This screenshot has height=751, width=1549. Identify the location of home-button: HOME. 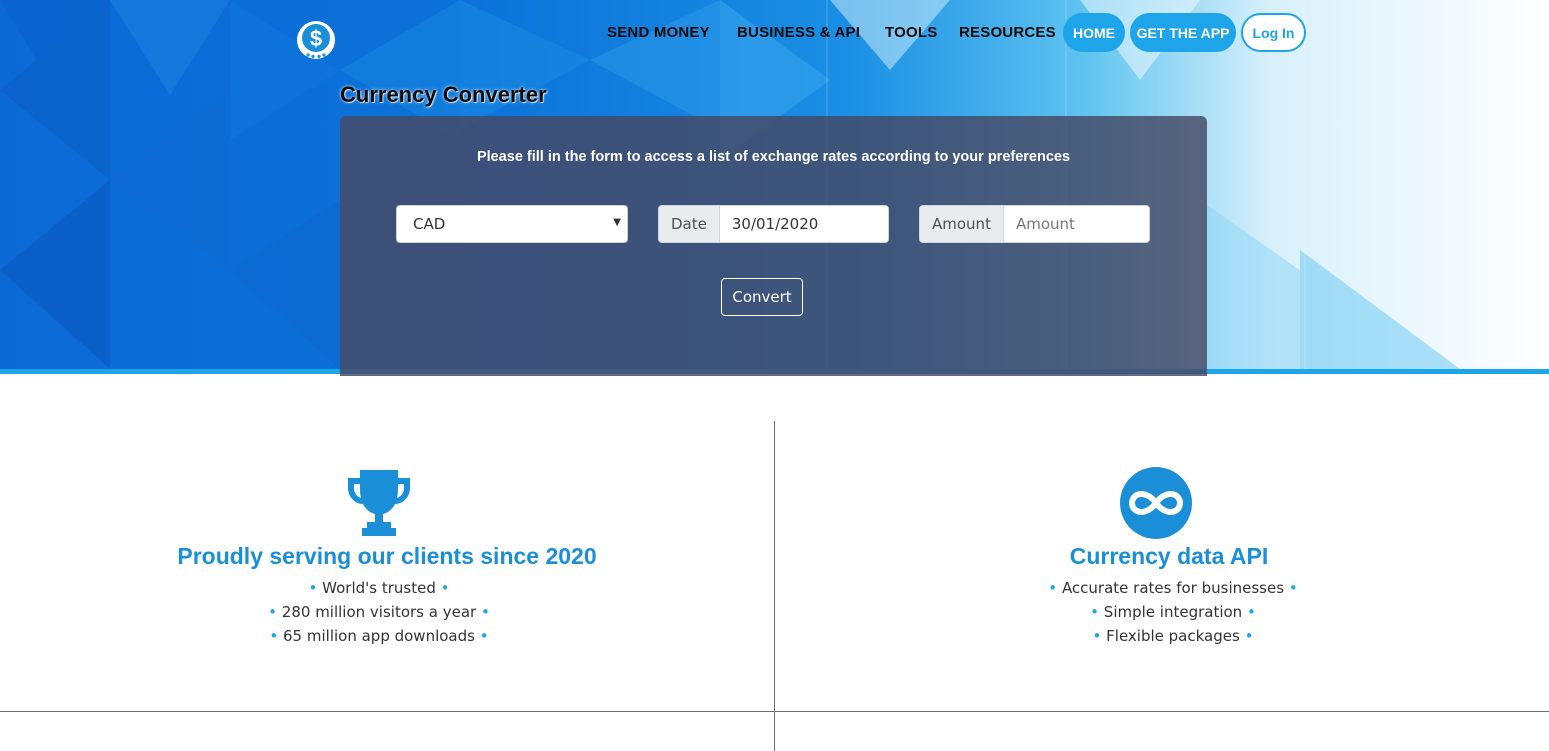
(1094, 32).